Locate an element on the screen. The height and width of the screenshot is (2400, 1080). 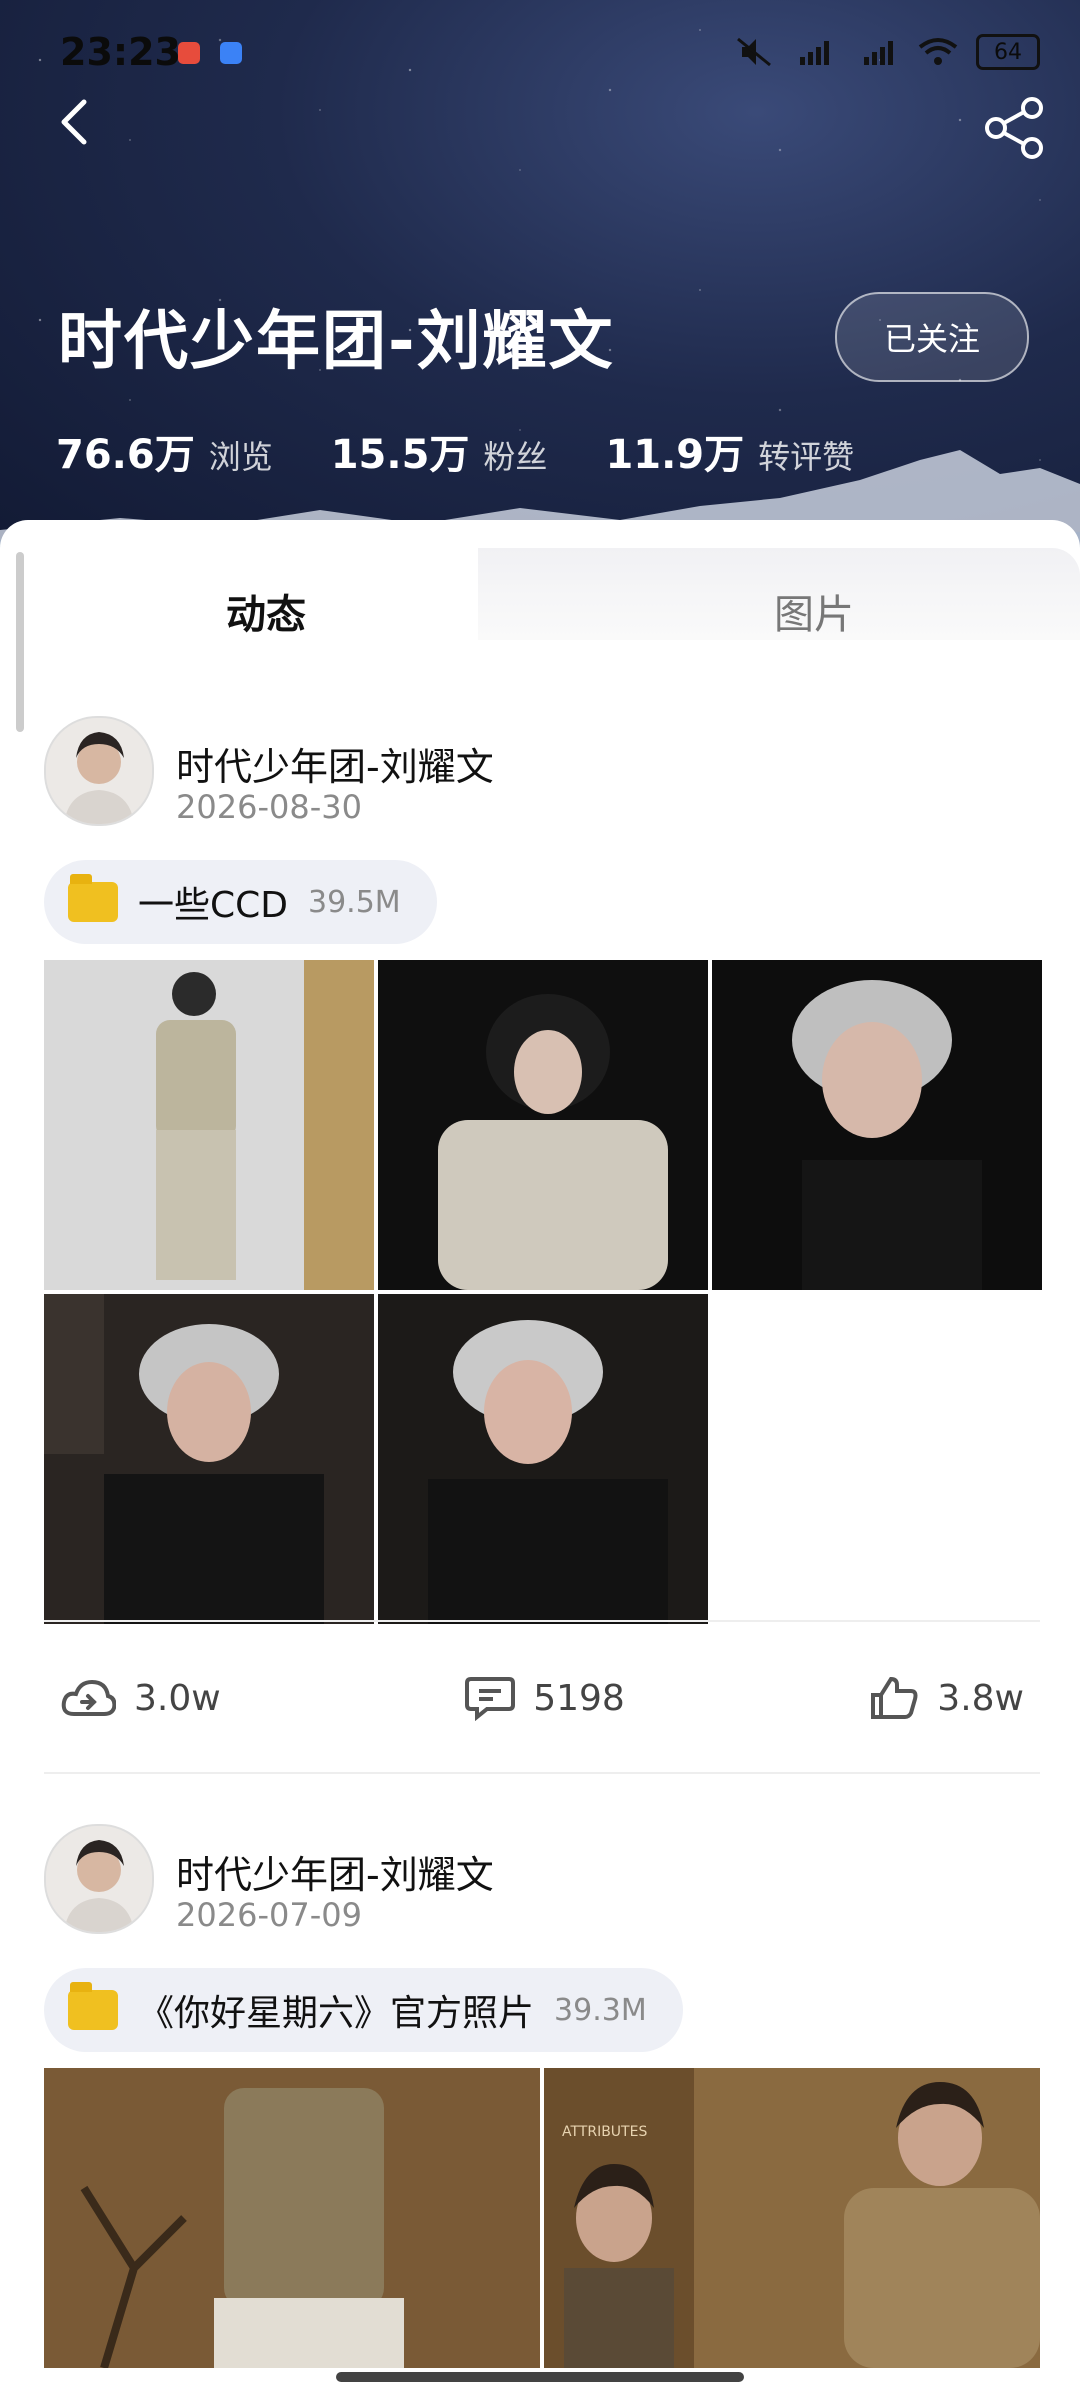
post-author-row: 时代少年团-刘耀文 2026-08-30 is located at coordinates (542, 771).